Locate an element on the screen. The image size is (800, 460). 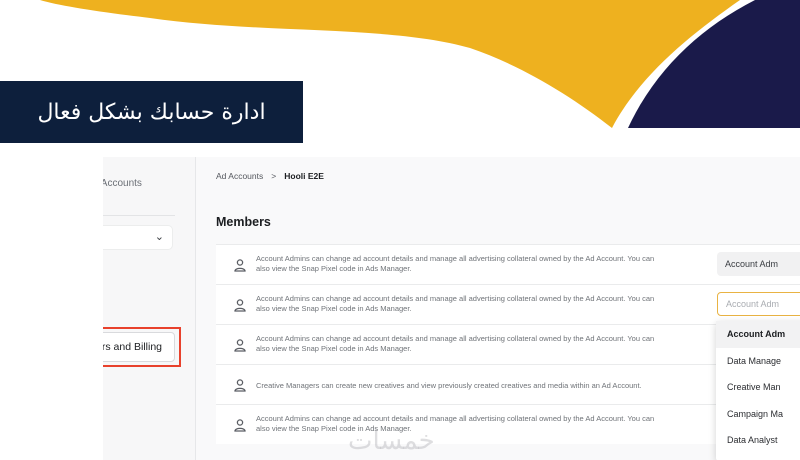
role-option-account-admin: Account Adm is located at coordinates (758, 334).